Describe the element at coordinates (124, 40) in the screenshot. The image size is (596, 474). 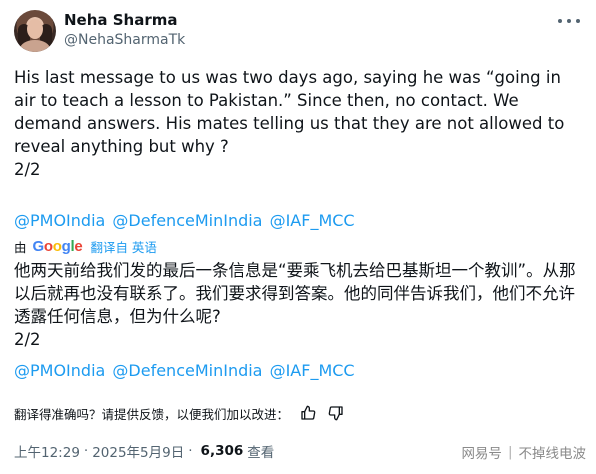
I see `author-handle: @NehaSharmaTk` at that location.